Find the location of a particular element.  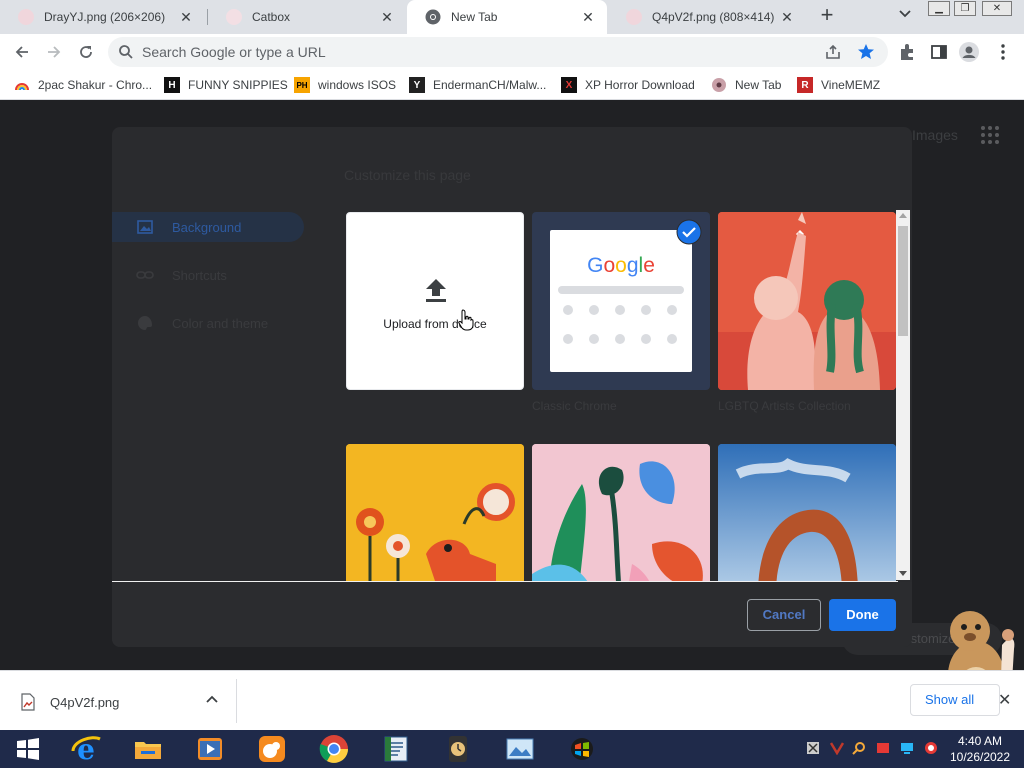

bookmark-xp-horror: X XP Horror Download is located at coordinates (628, 85).